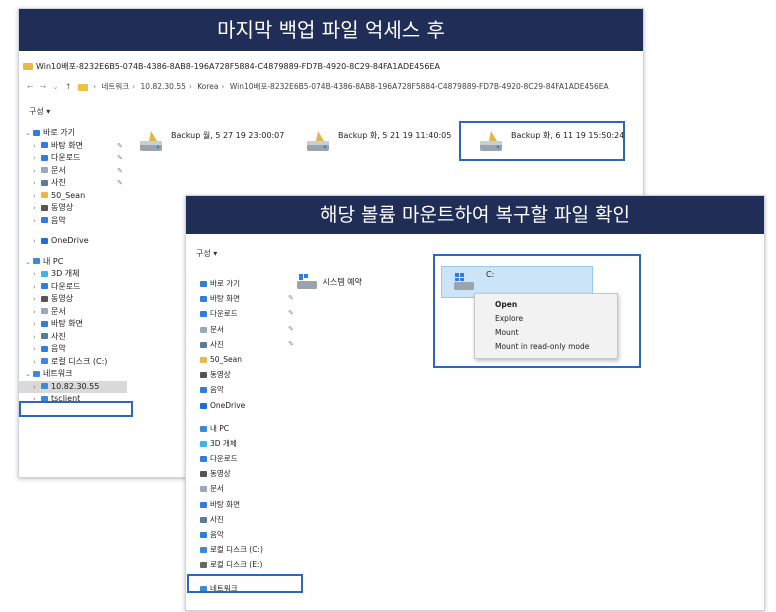 The width and height of the screenshot is (776, 612). Describe the element at coordinates (82, 87) in the screenshot. I see `network-folder-icon` at that location.